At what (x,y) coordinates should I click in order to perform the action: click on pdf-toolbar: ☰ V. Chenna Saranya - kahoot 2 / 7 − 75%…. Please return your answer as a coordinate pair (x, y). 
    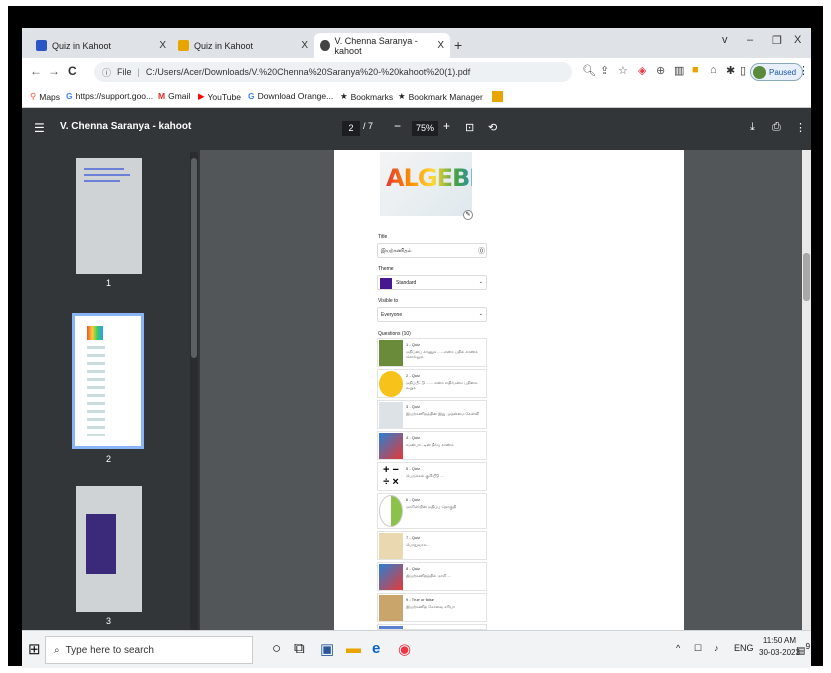
    Looking at the image, I should click on (416, 129).